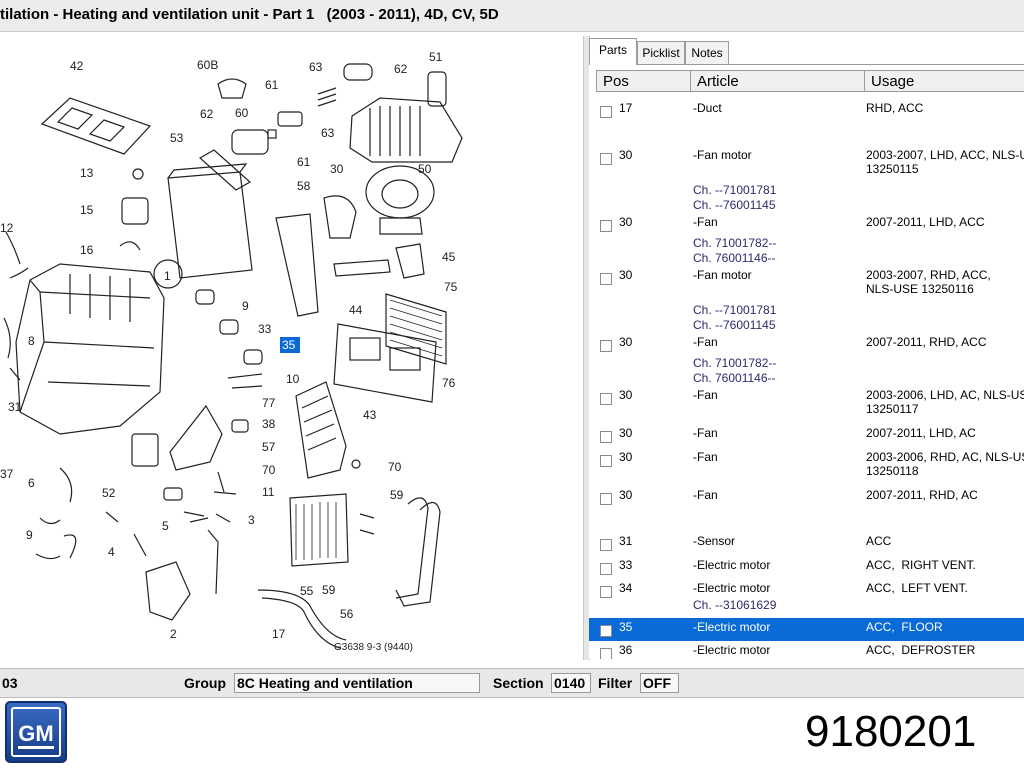  Describe the element at coordinates (111, 552) in the screenshot. I see `callout-4: 4` at that location.